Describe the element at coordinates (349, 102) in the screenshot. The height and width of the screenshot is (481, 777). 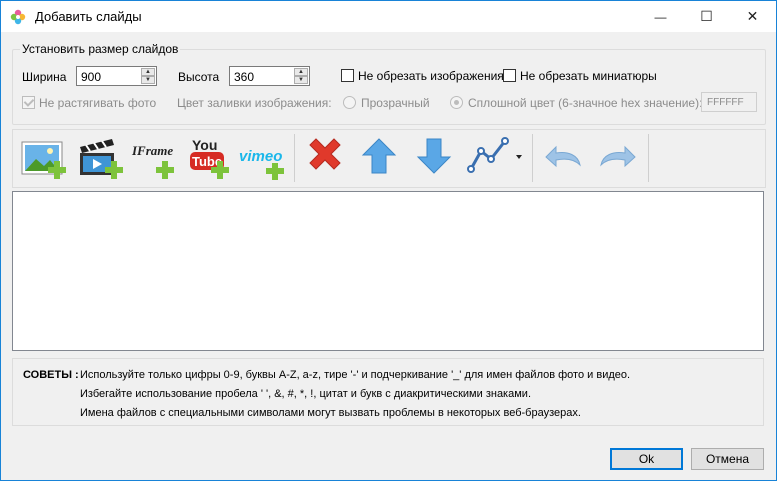
I see `transparent-radio` at that location.